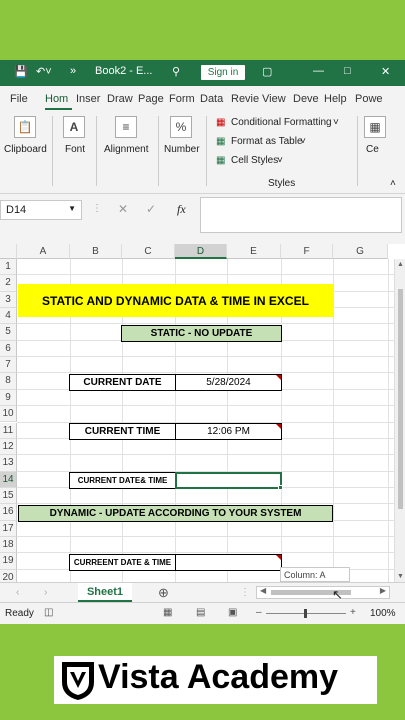  What do you see at coordinates (8, 414) in the screenshot?
I see `row-header-10: 10` at bounding box center [8, 414].